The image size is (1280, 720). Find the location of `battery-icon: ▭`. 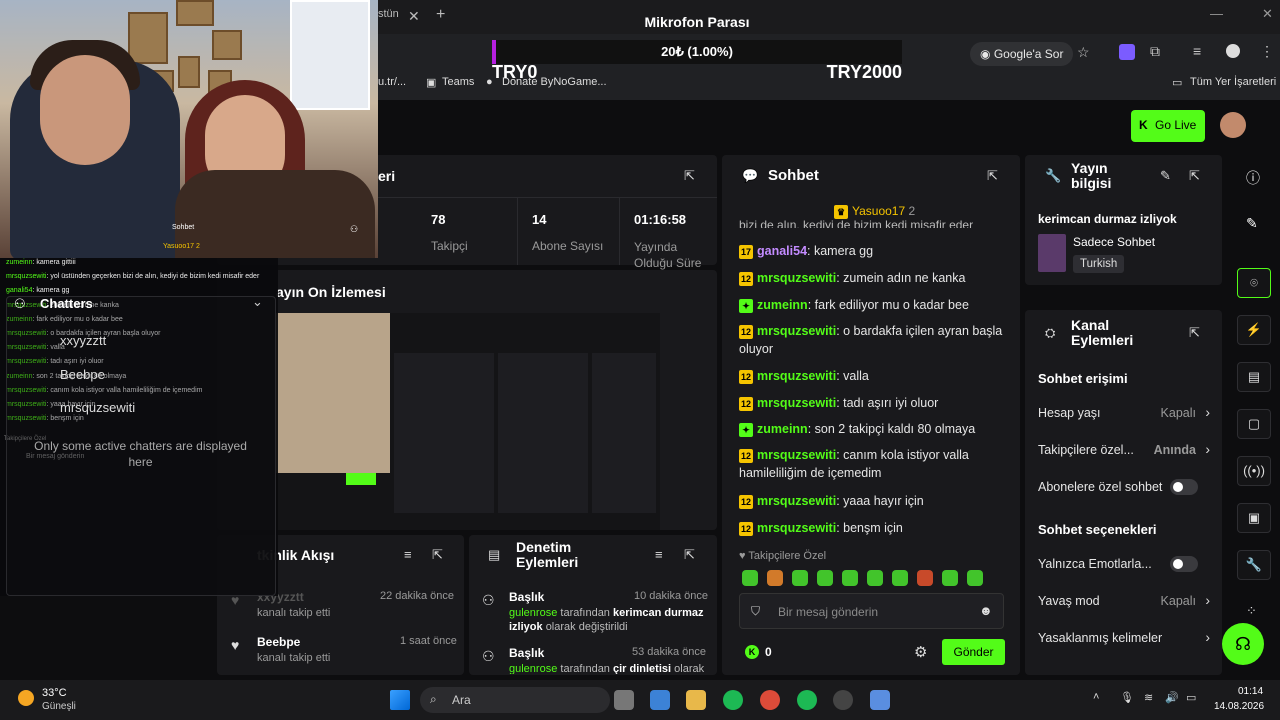

battery-icon: ▭ is located at coordinates (1191, 697).